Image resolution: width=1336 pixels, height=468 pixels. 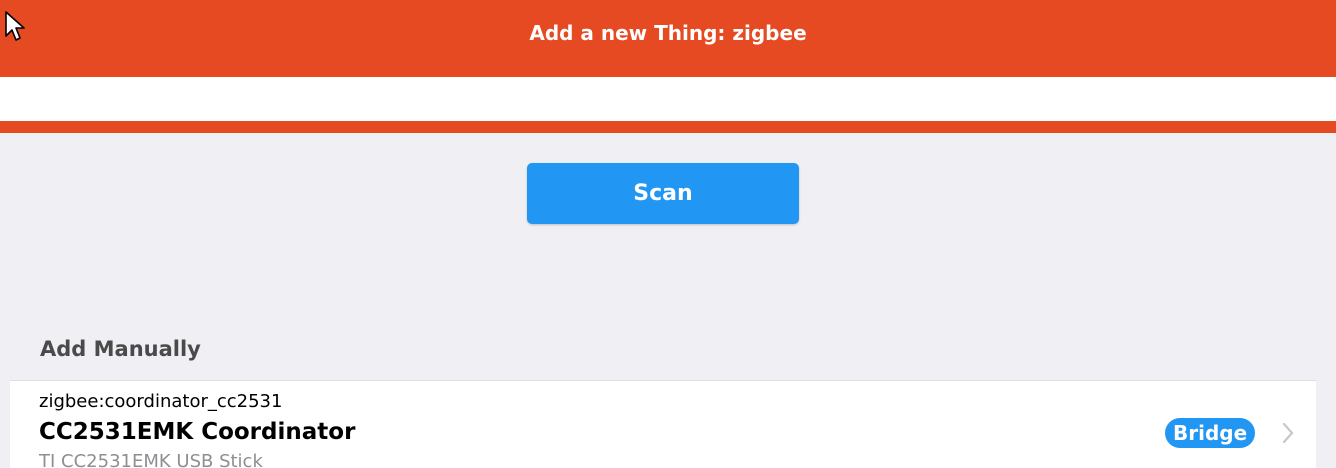 I want to click on scan-button: Scan, so click(x=663, y=193).